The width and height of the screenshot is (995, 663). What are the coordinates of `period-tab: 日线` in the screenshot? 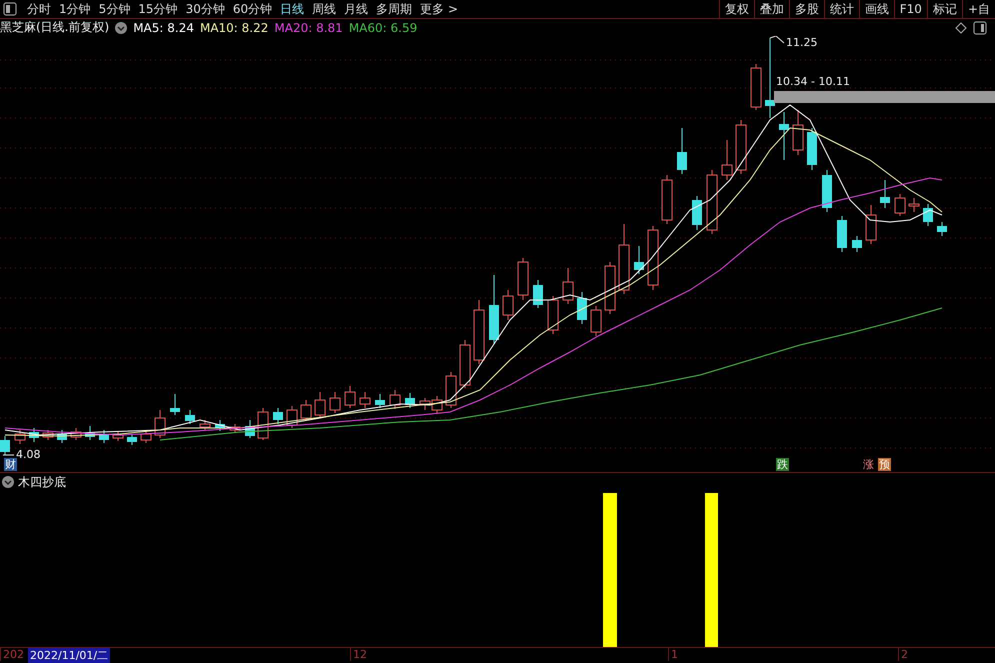 It's located at (292, 9).